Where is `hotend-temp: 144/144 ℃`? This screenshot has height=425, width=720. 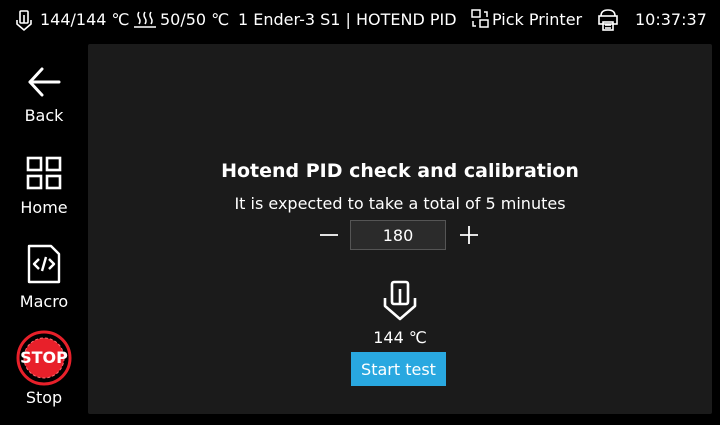
hotend-temp: 144/144 ℃ is located at coordinates (85, 19).